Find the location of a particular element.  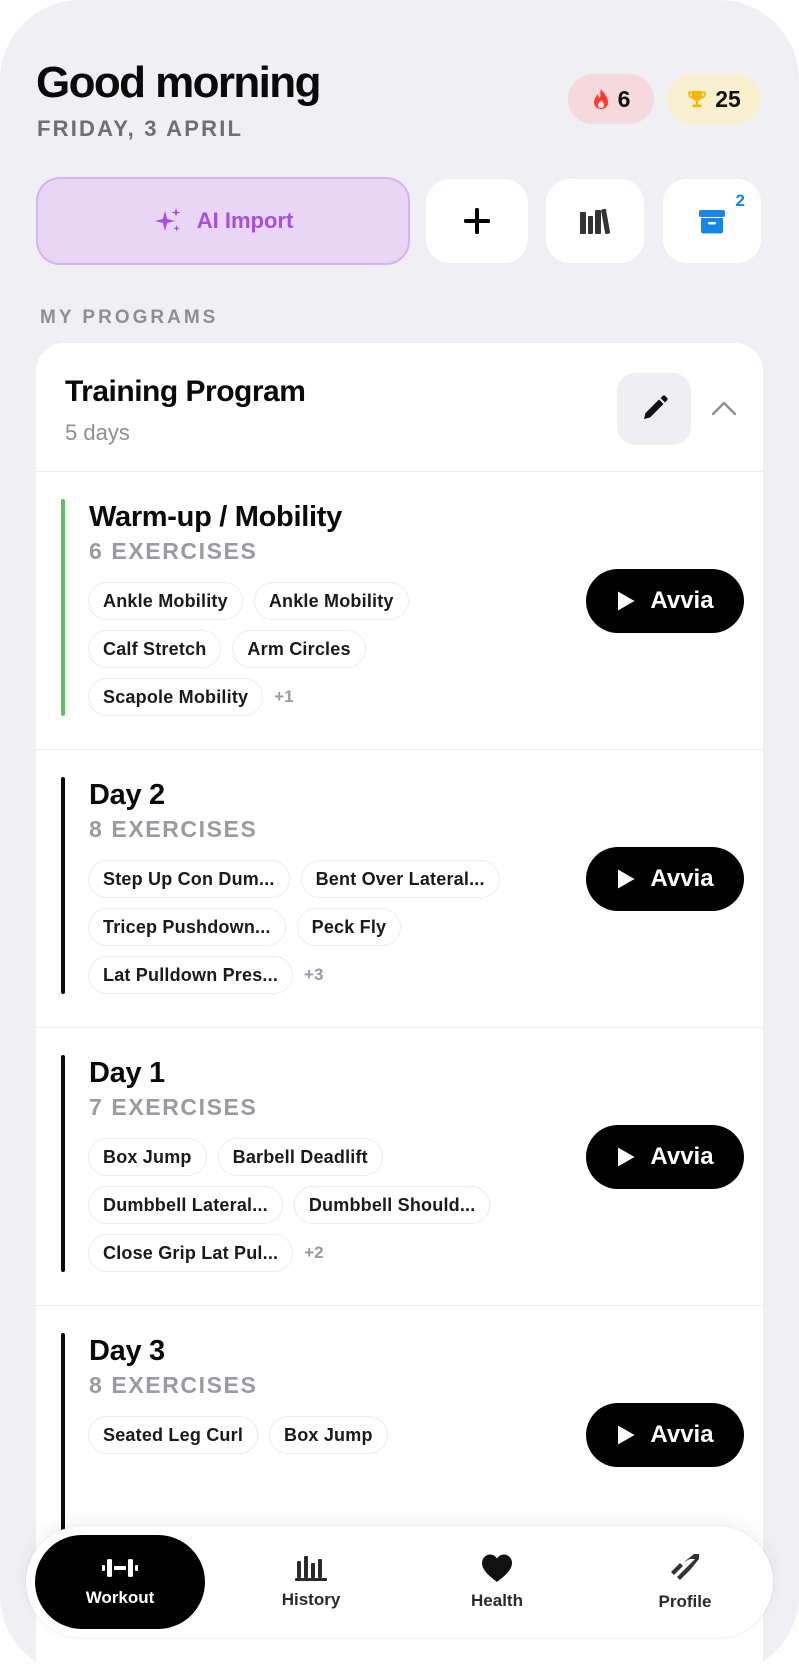

more-exercises-count: +3 is located at coordinates (314, 974).